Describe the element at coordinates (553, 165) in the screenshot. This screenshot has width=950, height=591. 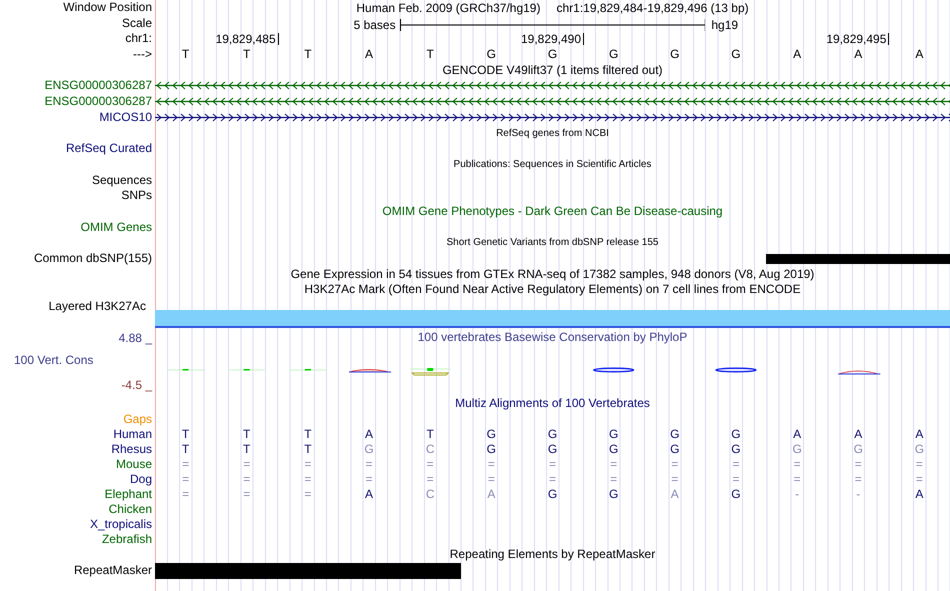
I see `track-title: Publications: Sequences in Scientific Articles` at that location.